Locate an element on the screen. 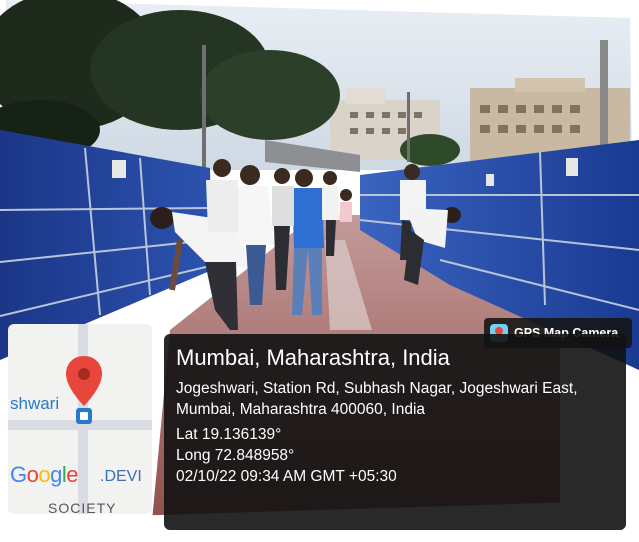 This screenshot has width=639, height=542. map-area-label-secondary: SOCIETY is located at coordinates (82, 507).